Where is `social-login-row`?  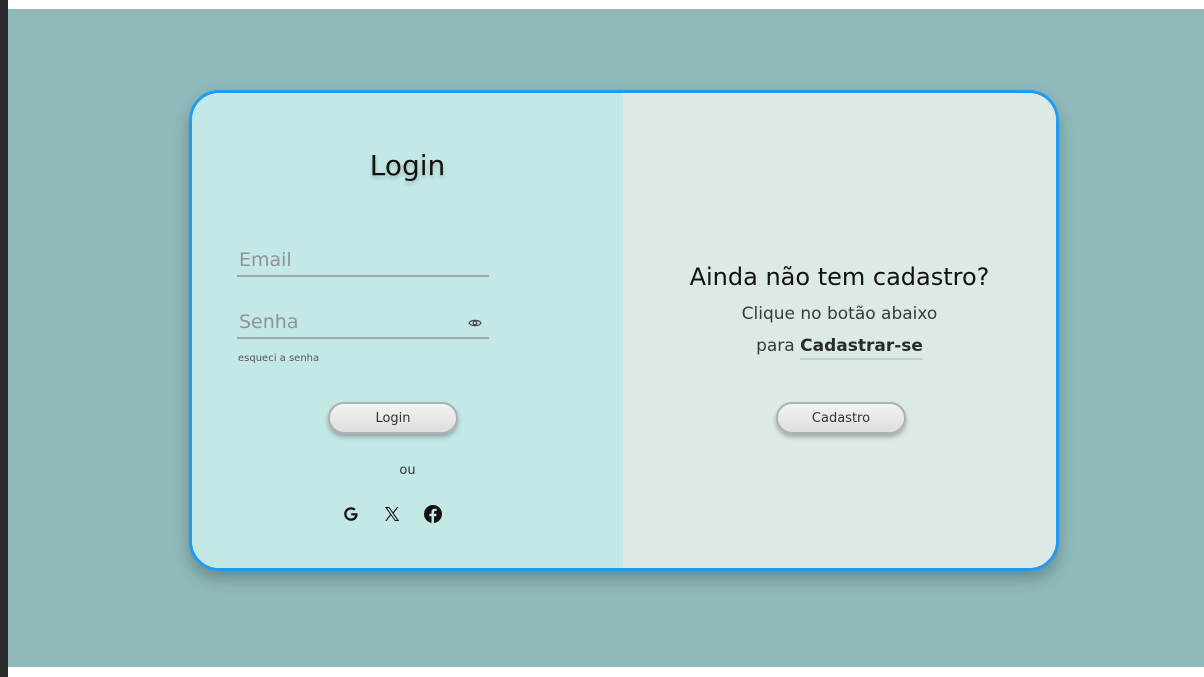
social-login-row is located at coordinates (392, 514).